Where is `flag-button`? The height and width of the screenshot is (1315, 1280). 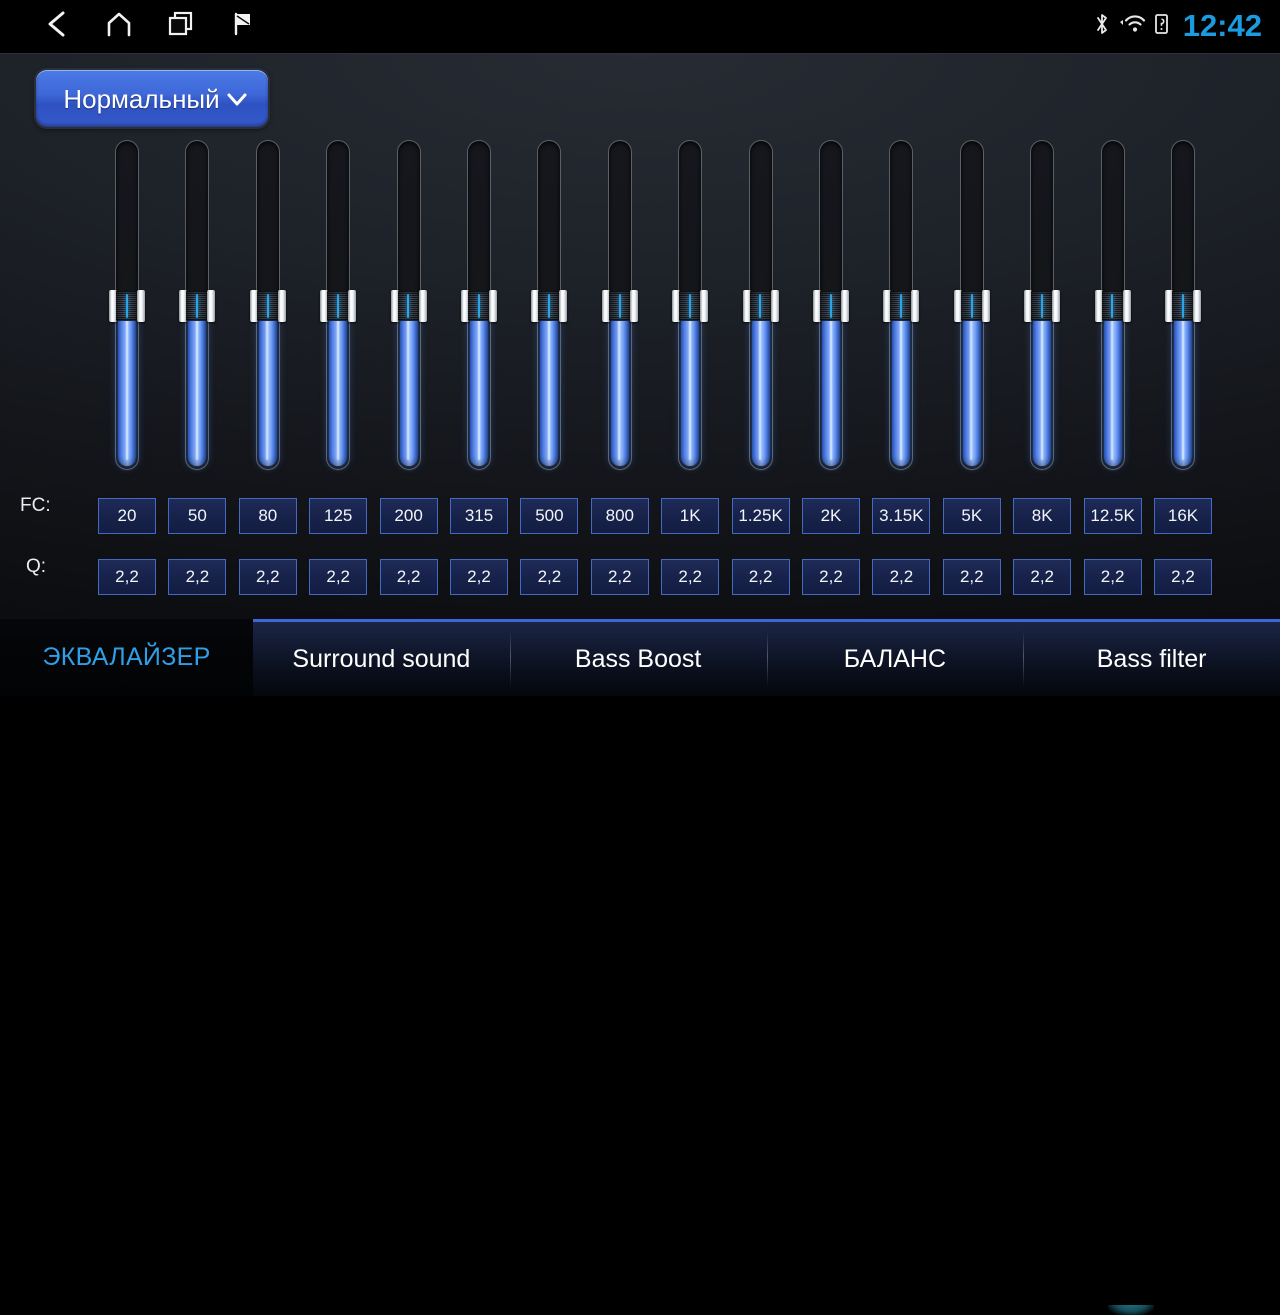
flag-button is located at coordinates (243, 26).